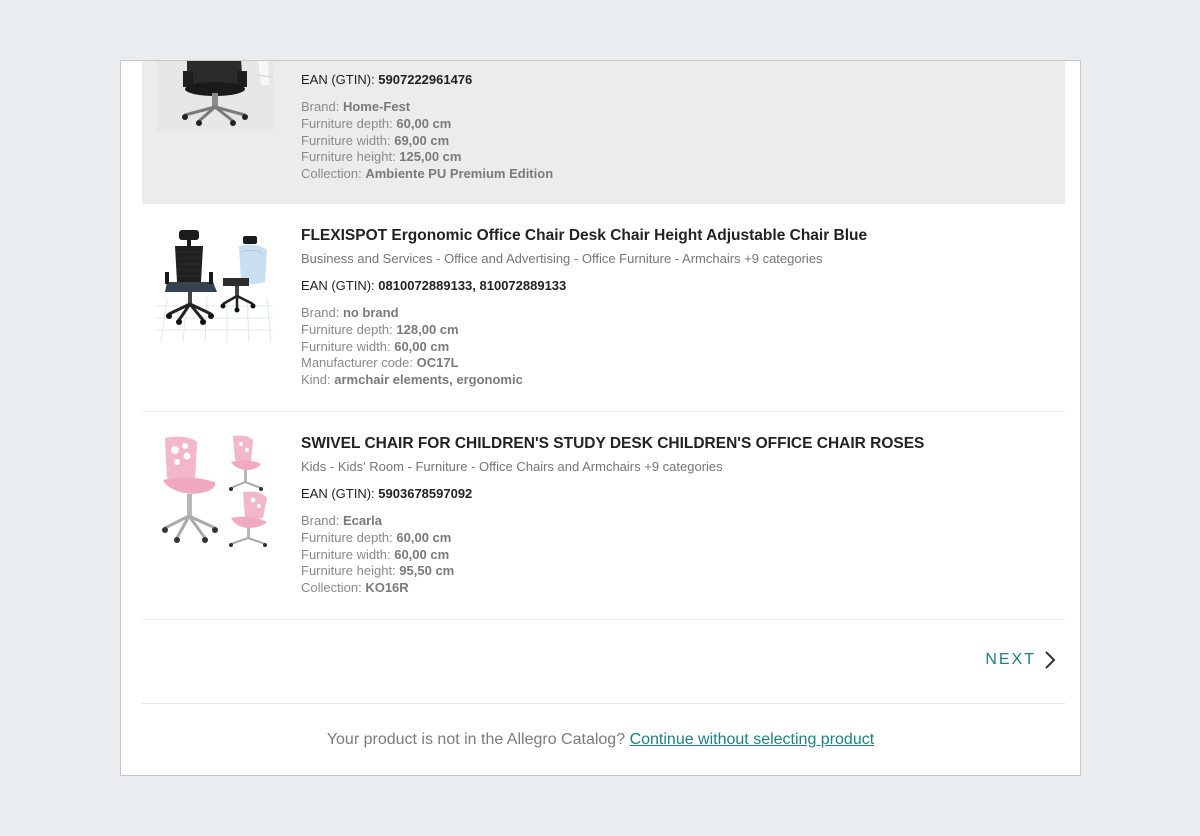 The image size is (1200, 836). What do you see at coordinates (678, 313) in the screenshot?
I see `attribute-brand: Brand: no brand` at bounding box center [678, 313].